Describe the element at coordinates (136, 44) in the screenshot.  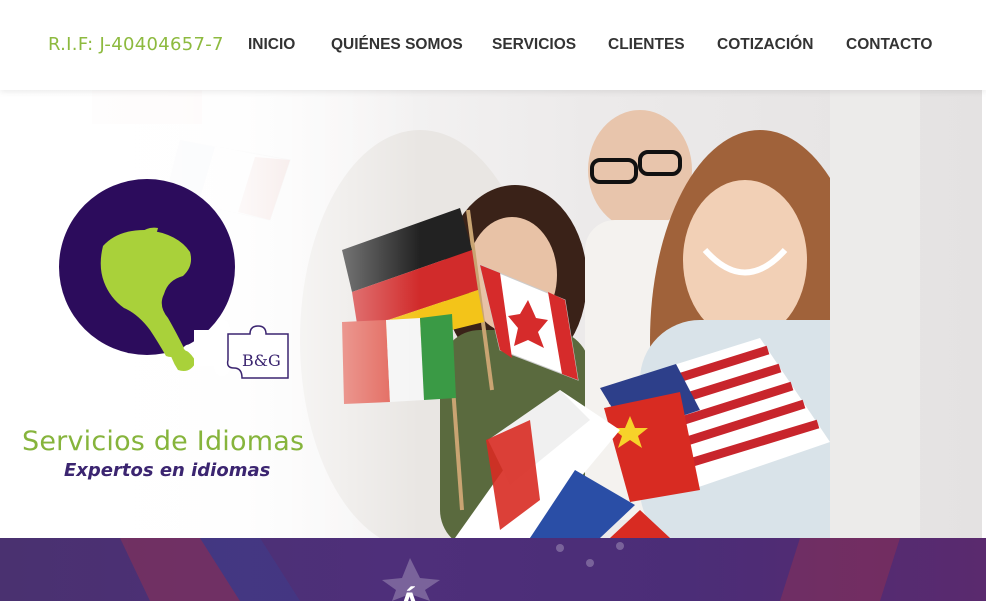
I see `rif-number: R.I.F: J-40404657-7` at that location.